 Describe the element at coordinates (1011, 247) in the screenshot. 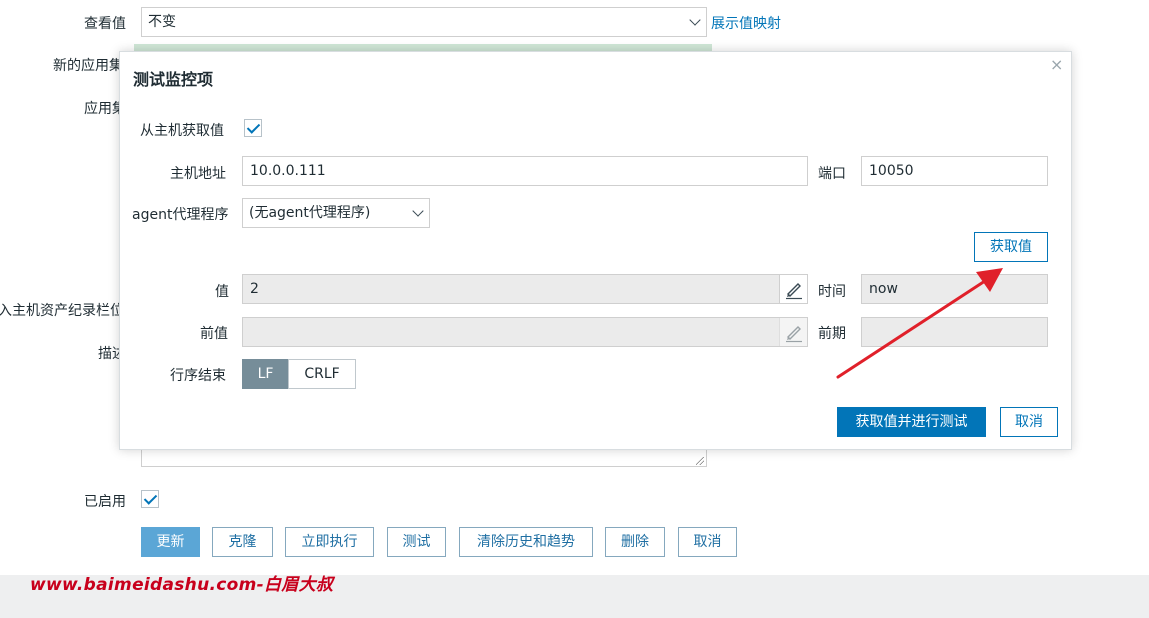

I see `get-value-button: 获取值` at that location.